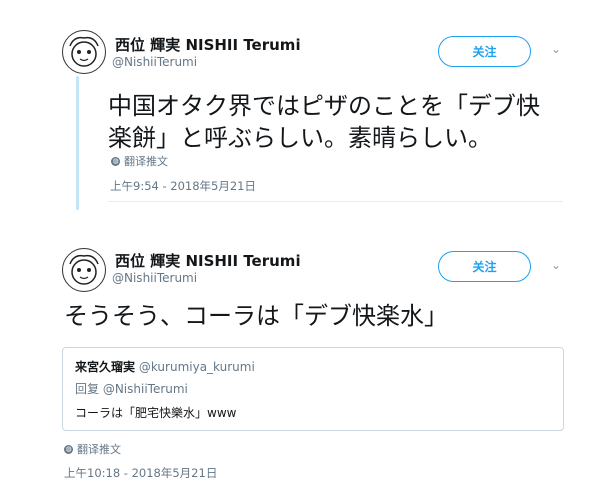  I want to click on quote-text: コーラは「肥宅快樂水」www, so click(156, 413).